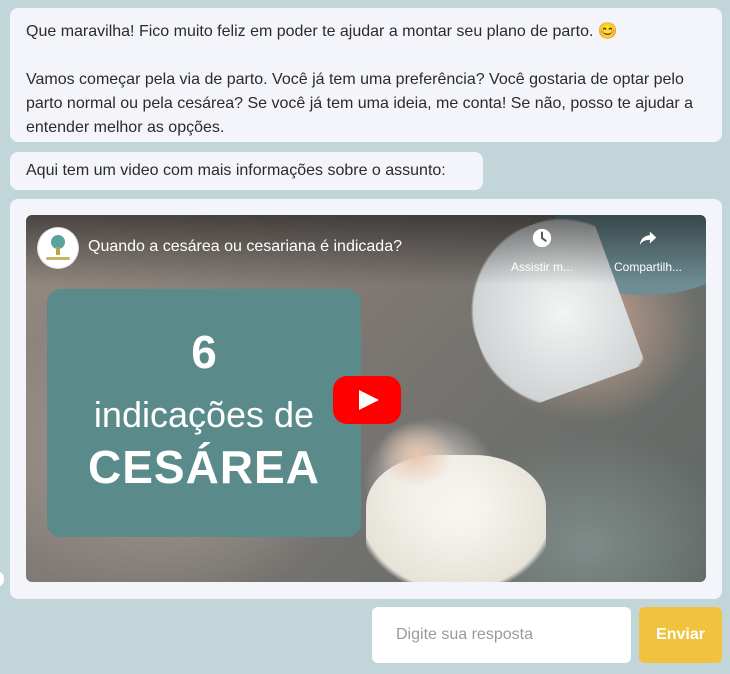  Describe the element at coordinates (204, 467) in the screenshot. I see `thumbnail-title: CESÁREA` at that location.